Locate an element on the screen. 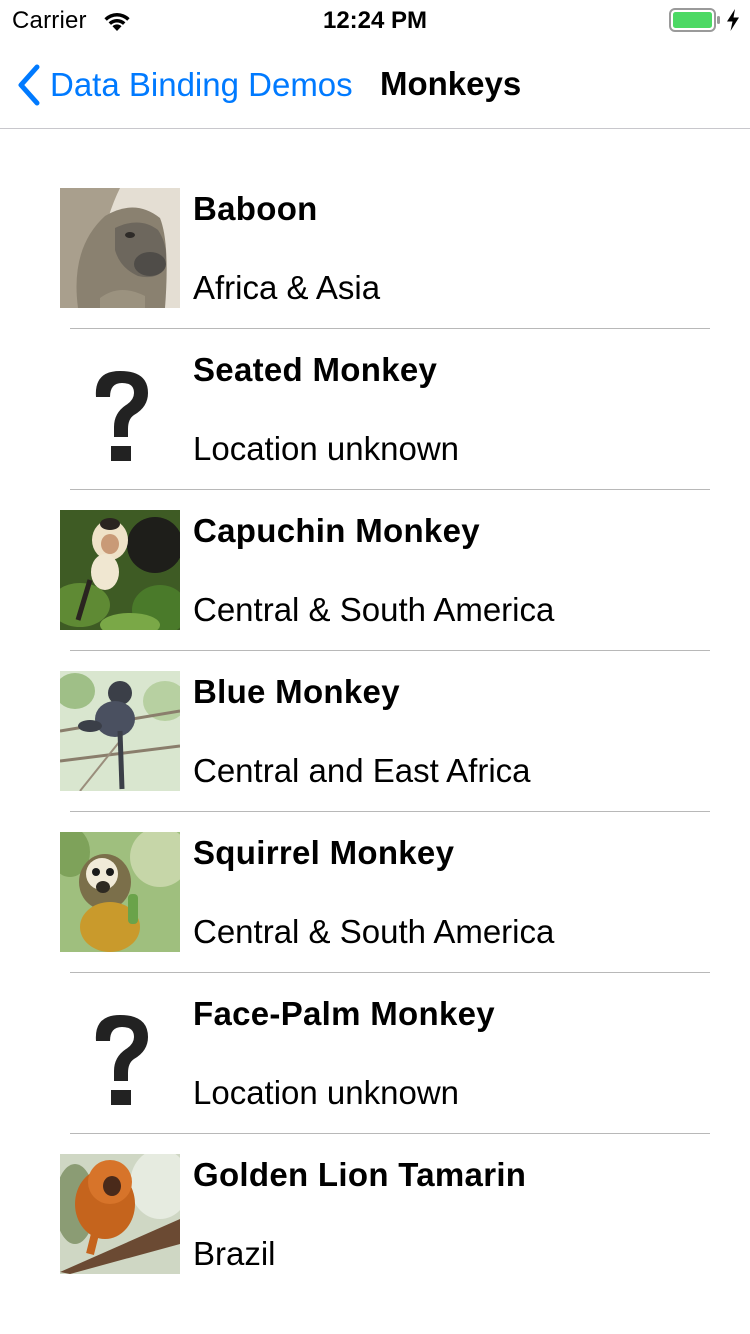  list-item: Baboon Africa & Asia is located at coordinates (375, 268).